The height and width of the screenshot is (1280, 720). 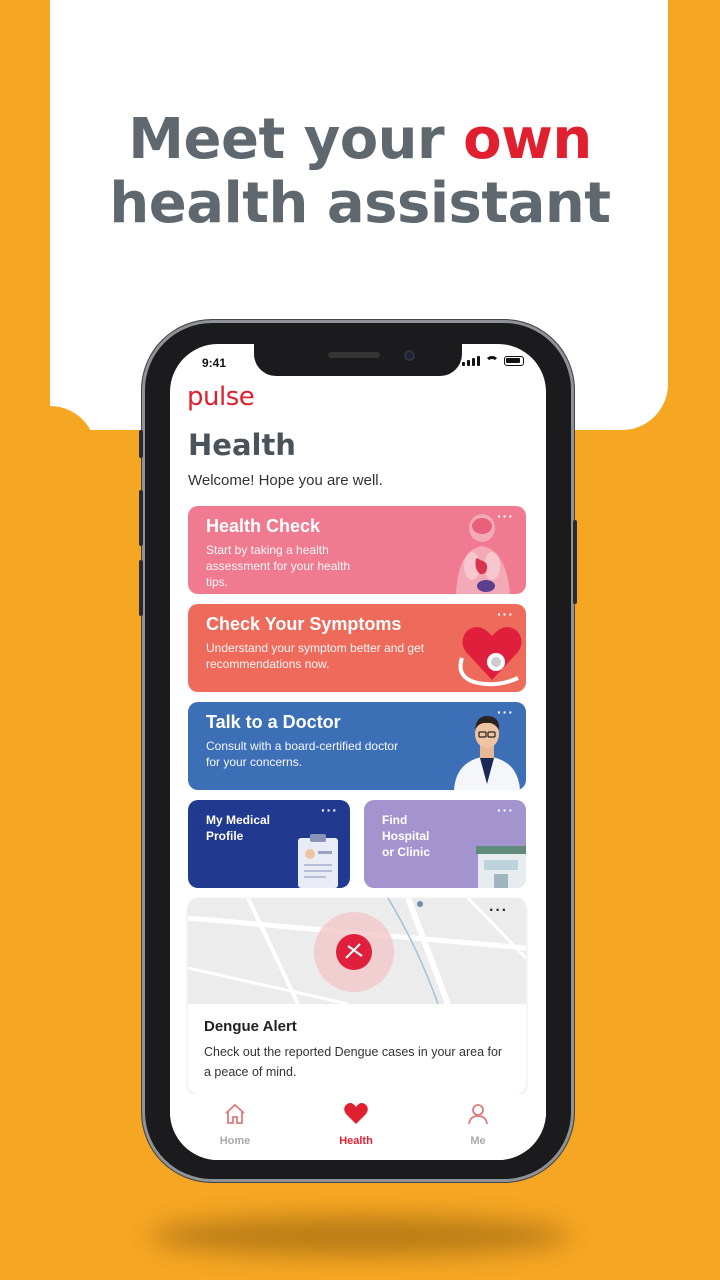 What do you see at coordinates (356, 1141) in the screenshot?
I see `tab-label: Health` at bounding box center [356, 1141].